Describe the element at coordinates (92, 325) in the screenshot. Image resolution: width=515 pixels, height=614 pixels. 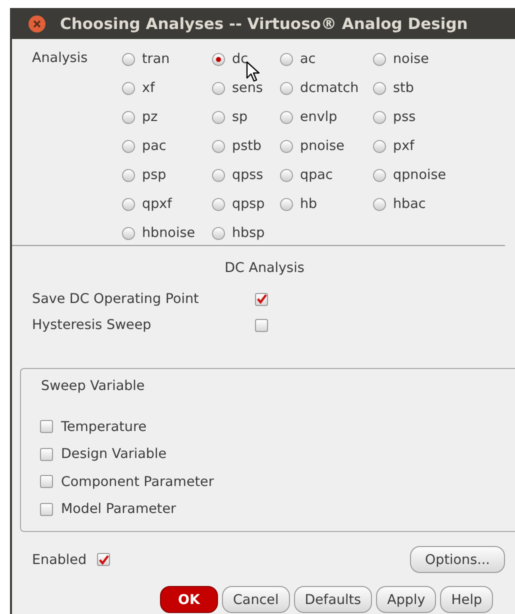
I see `option-label: Hysteresis Sweep` at that location.